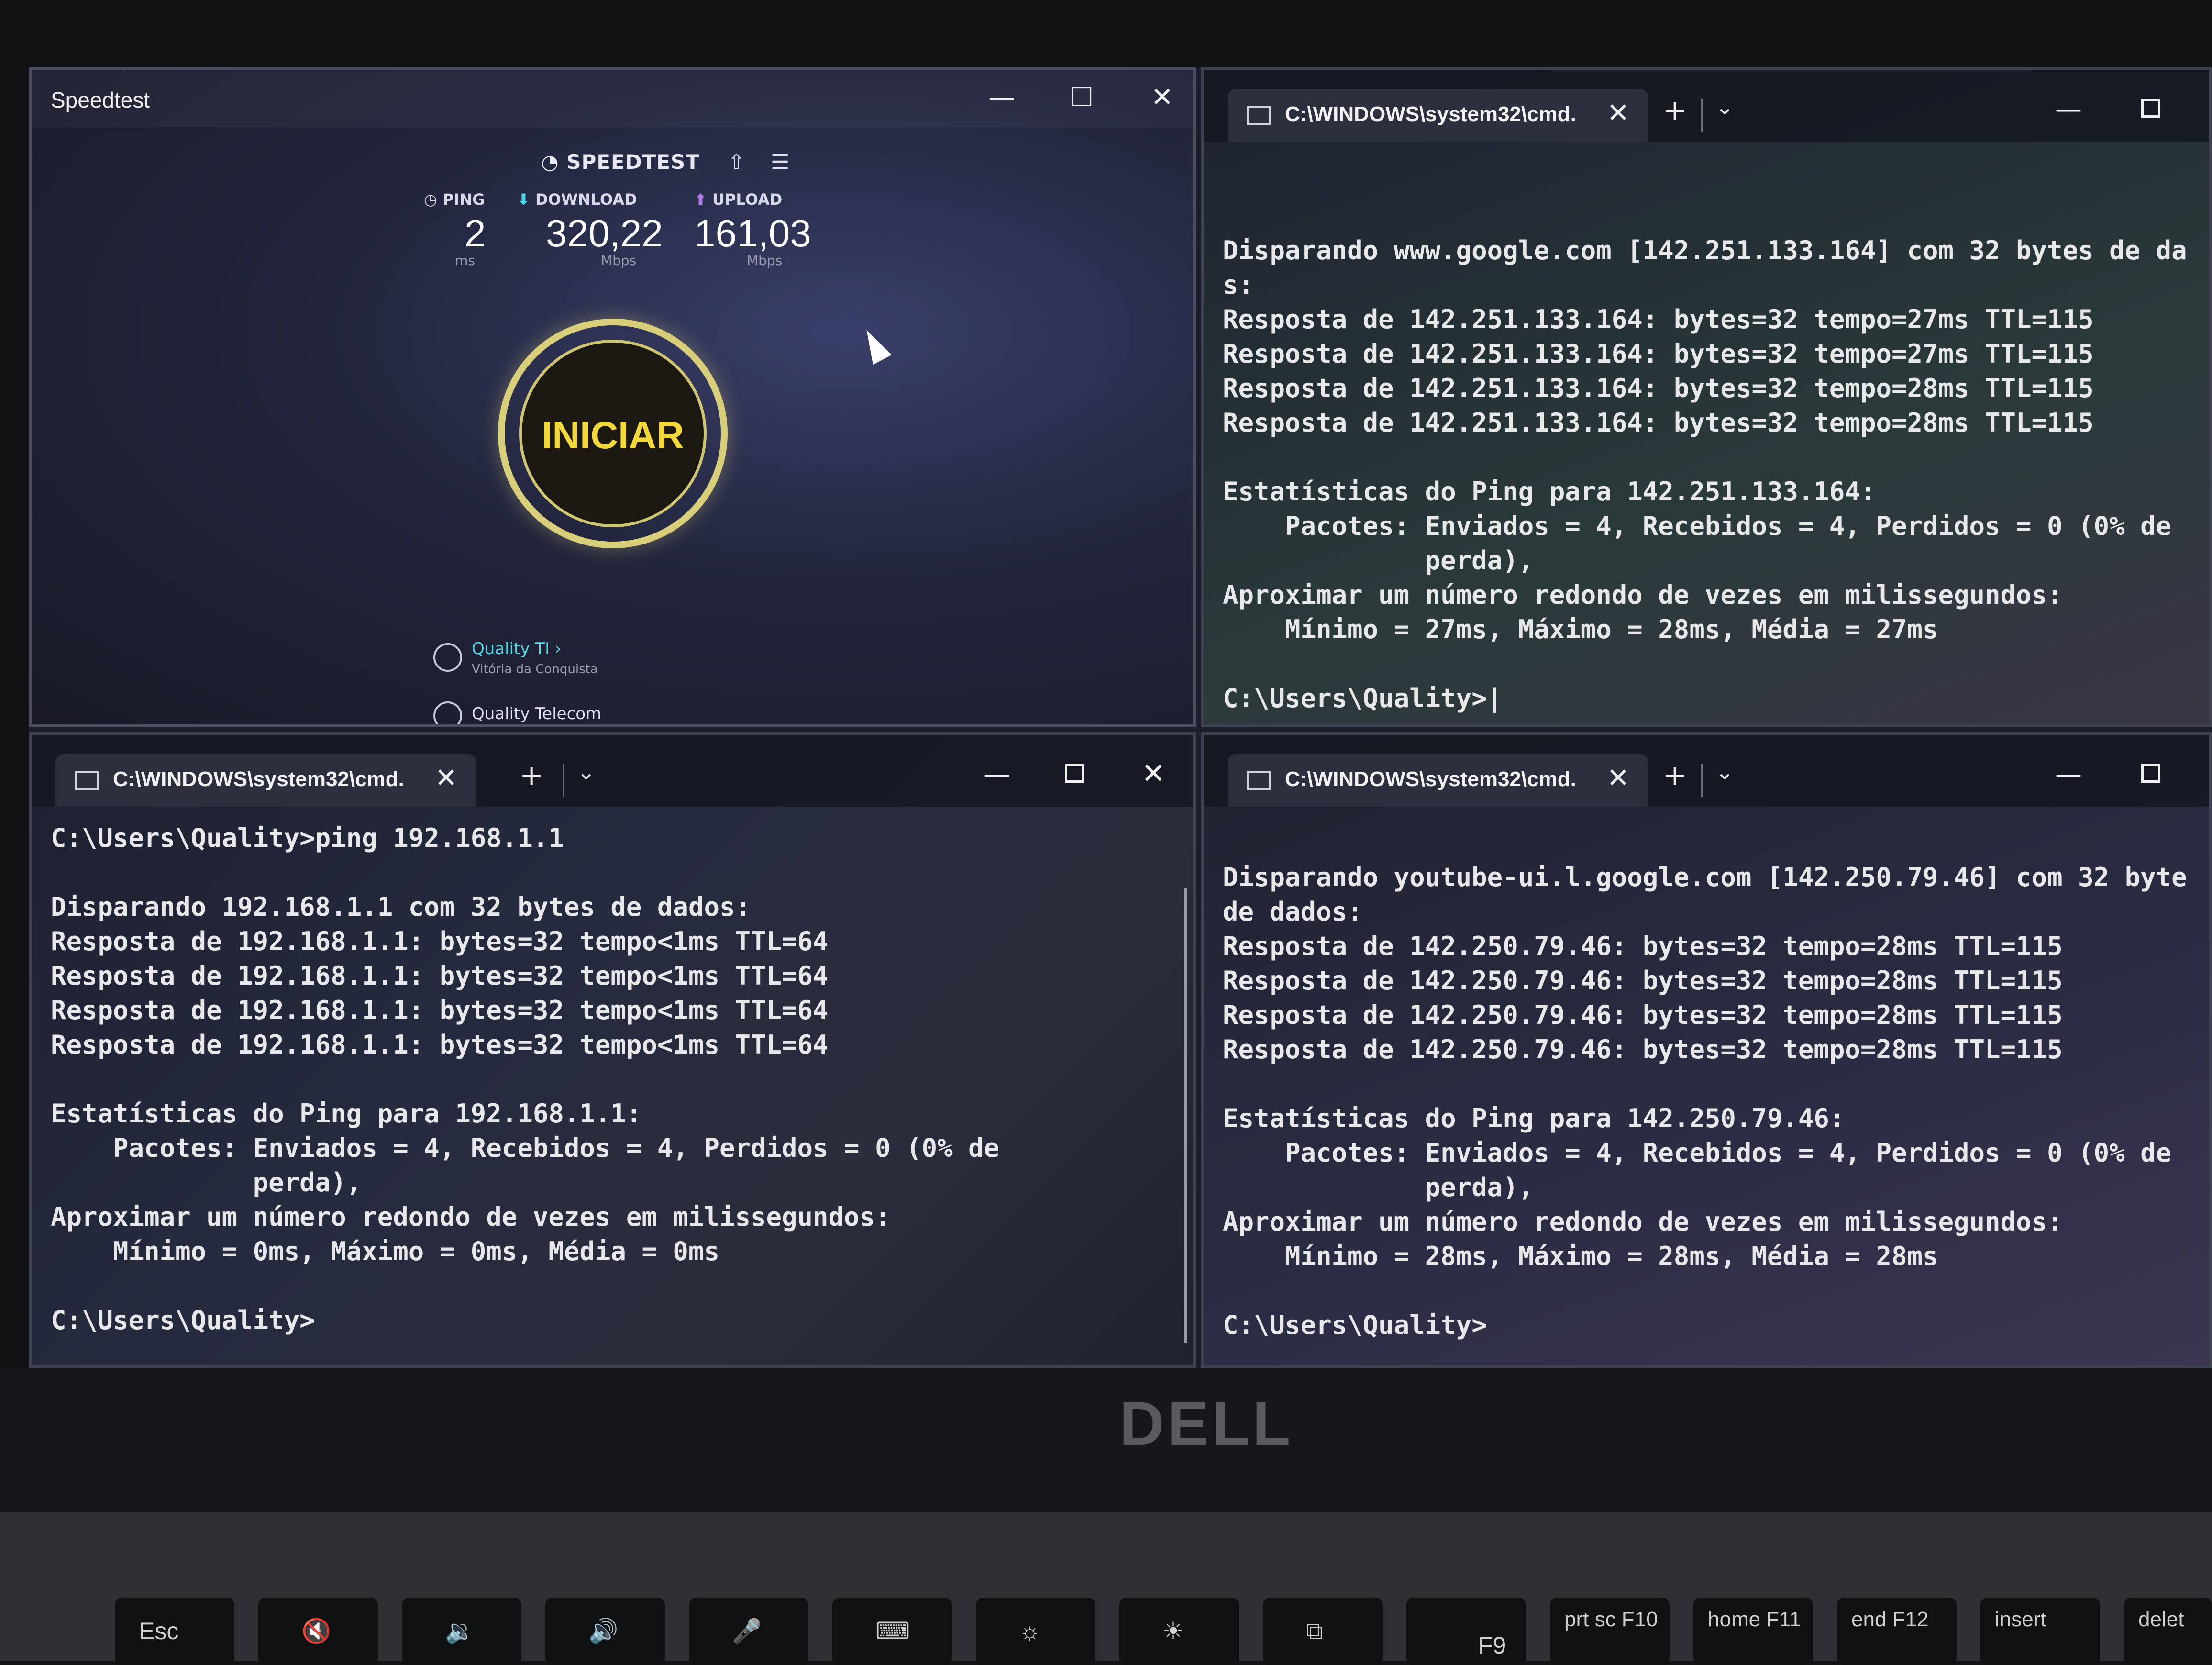  I want to click on results-list-icon: ☰, so click(780, 162).